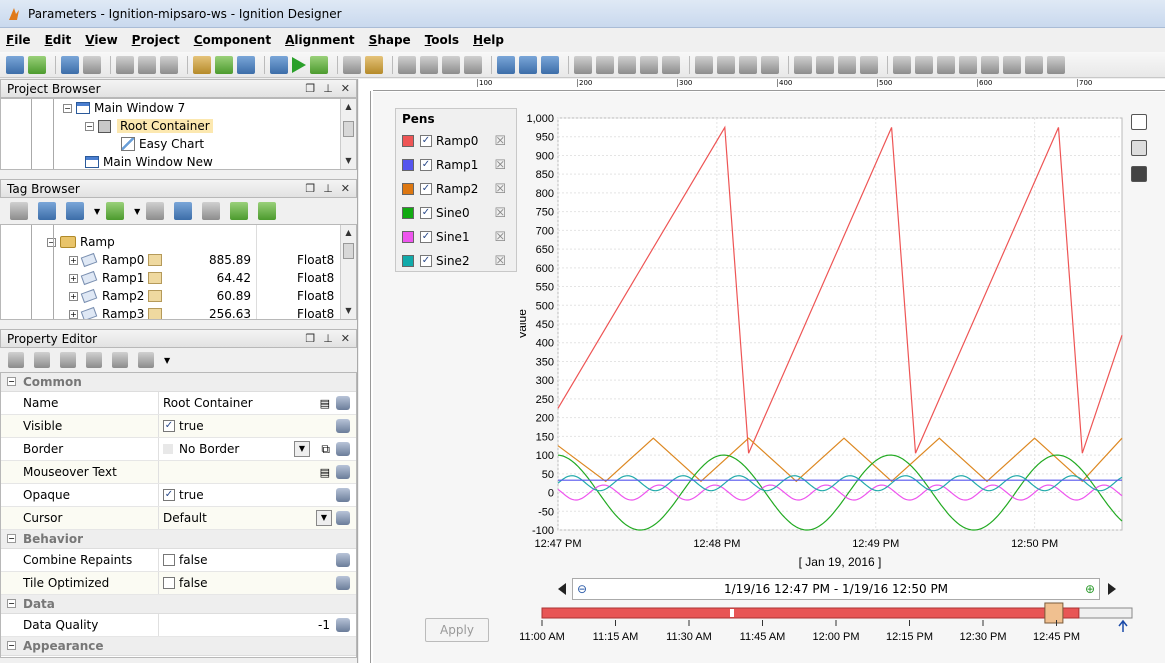 Image resolution: width=1165 pixels, height=663 pixels. What do you see at coordinates (1056, 64) in the screenshot?
I see `distribute-vertical-icon` at bounding box center [1056, 64].